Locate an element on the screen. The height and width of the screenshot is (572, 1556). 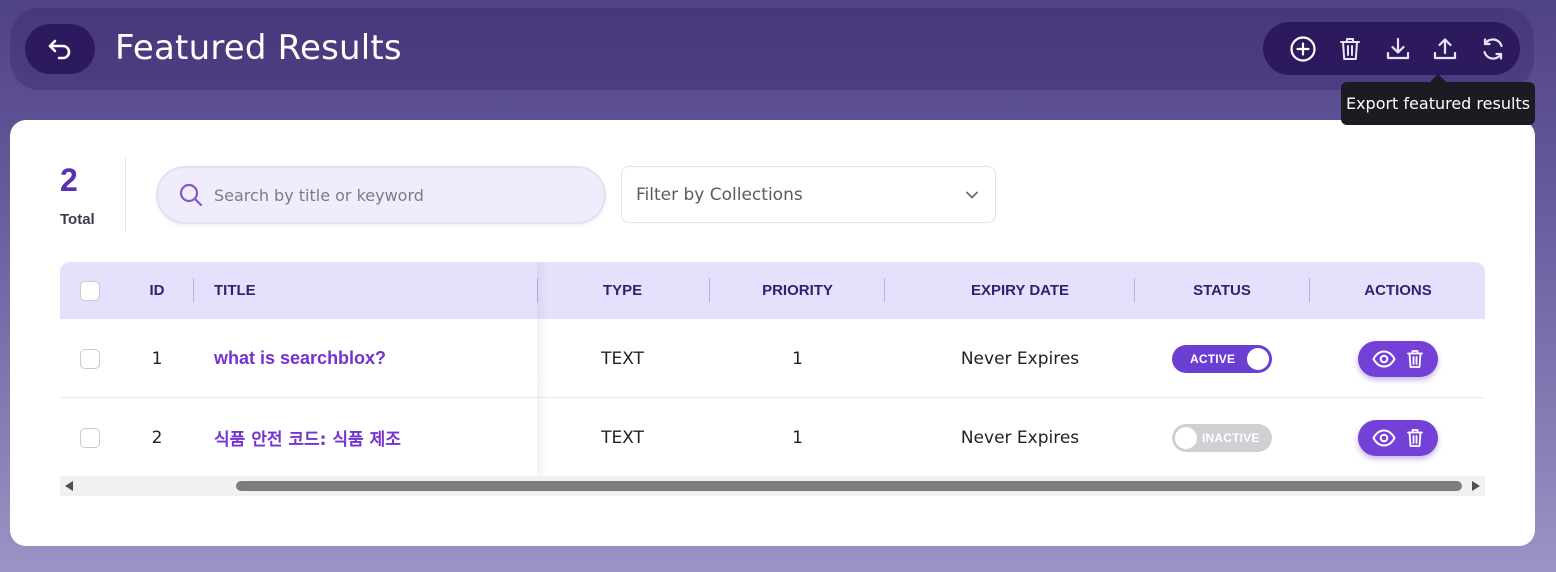
column-header-type: TYPE is located at coordinates (622, 290).